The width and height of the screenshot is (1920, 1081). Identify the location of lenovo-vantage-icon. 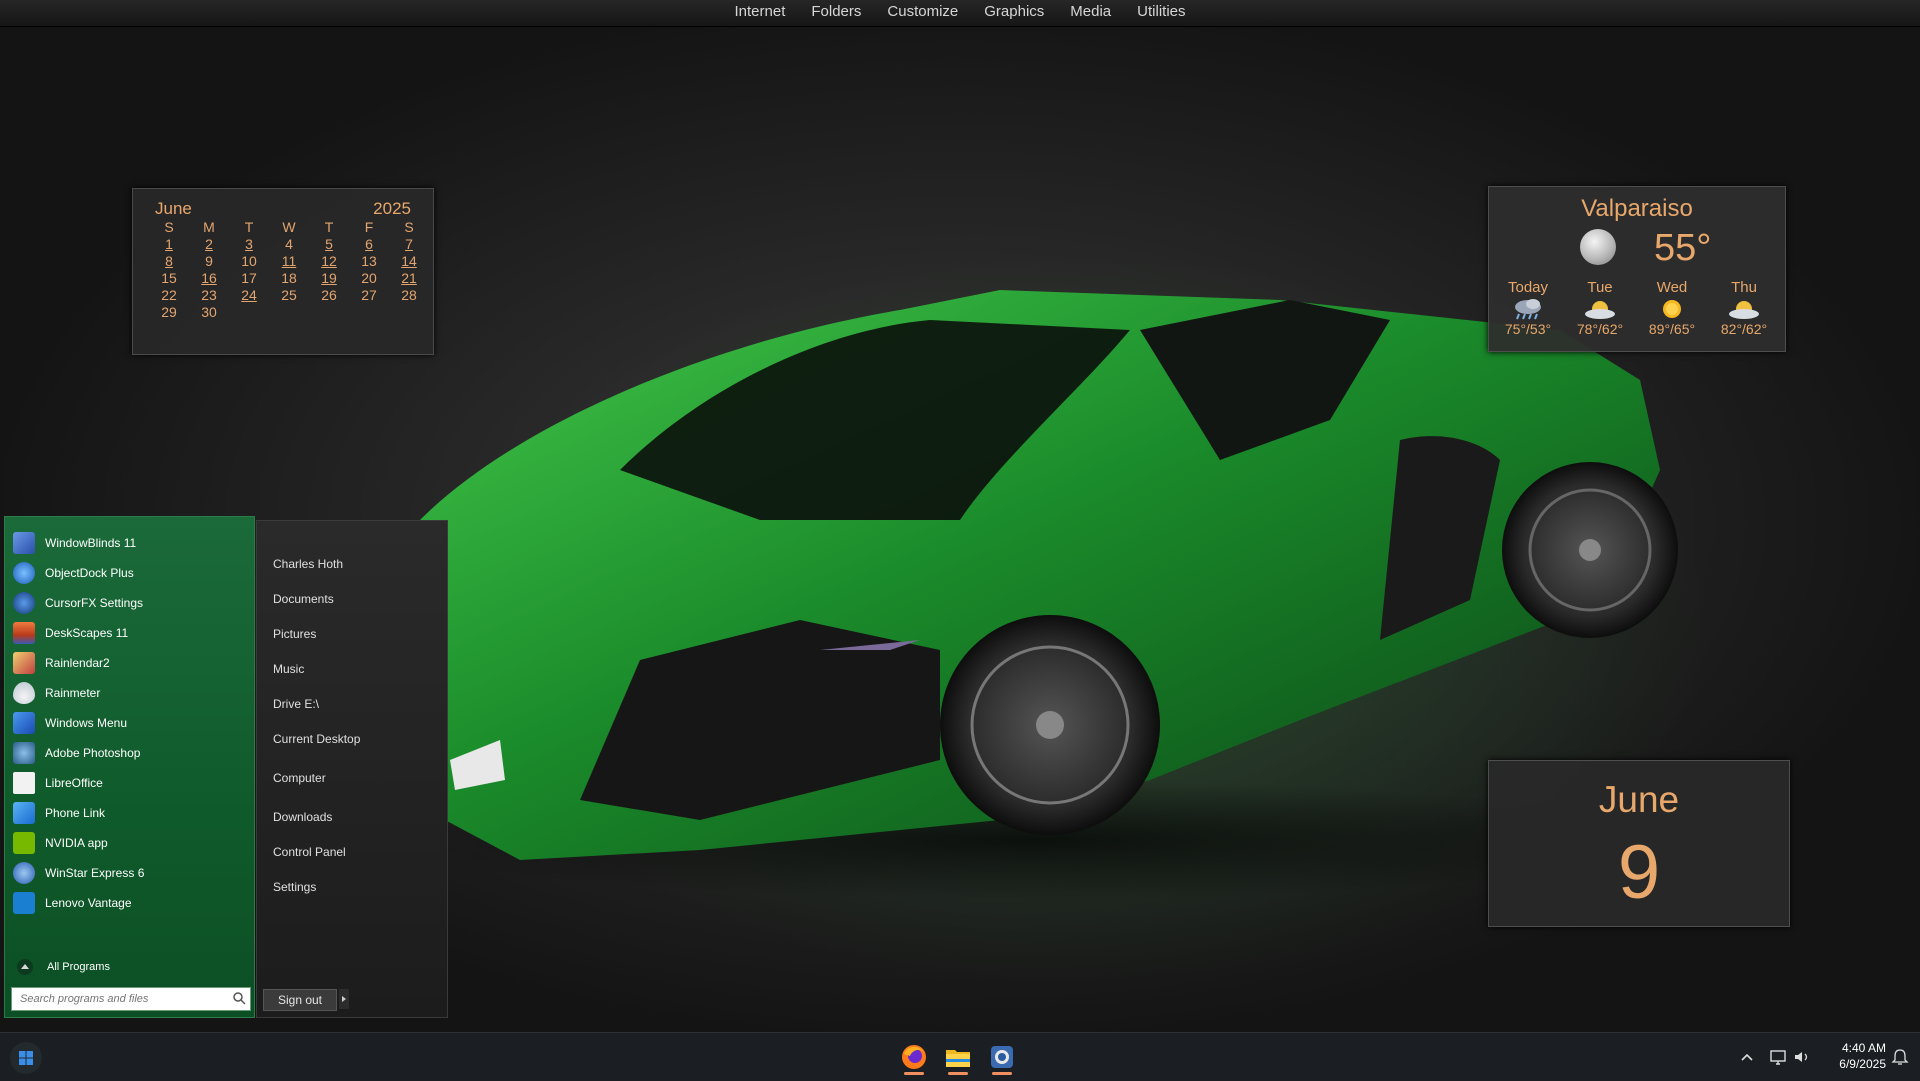
(24, 903).